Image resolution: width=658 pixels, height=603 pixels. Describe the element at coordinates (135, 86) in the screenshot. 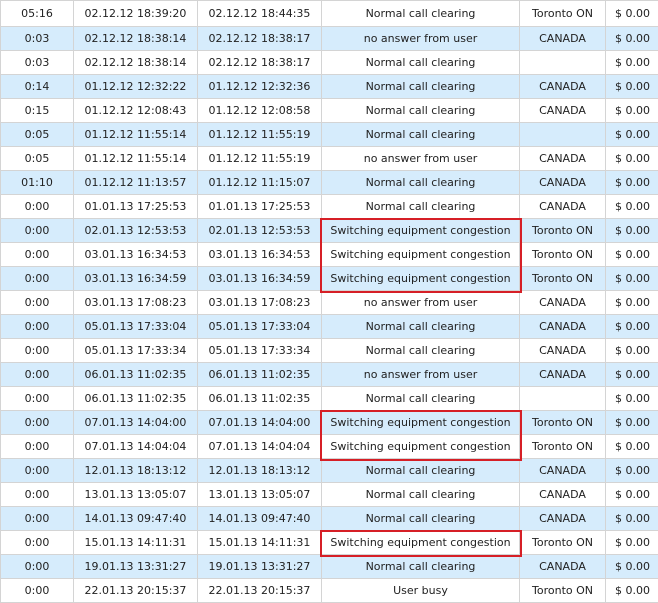

I see `call-start-time: 01.12.12 12:32:22` at that location.